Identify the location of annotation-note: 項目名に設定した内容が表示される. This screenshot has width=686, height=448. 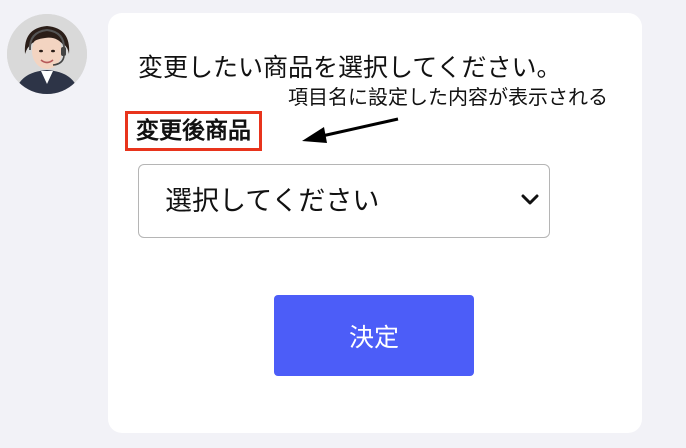
(448, 97).